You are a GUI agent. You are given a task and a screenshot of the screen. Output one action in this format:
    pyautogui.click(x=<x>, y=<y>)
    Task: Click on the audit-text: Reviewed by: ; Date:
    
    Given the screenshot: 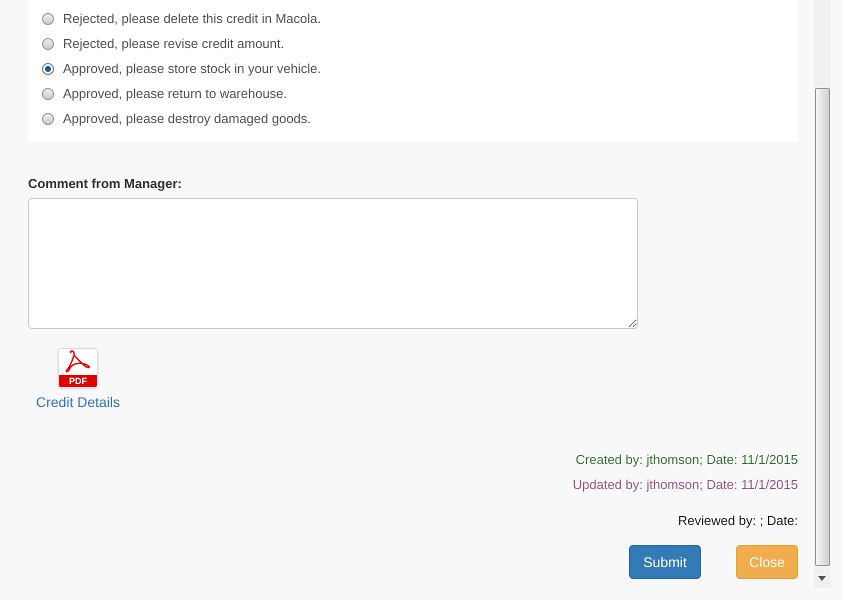 What is the action you would take?
    pyautogui.click(x=738, y=521)
    